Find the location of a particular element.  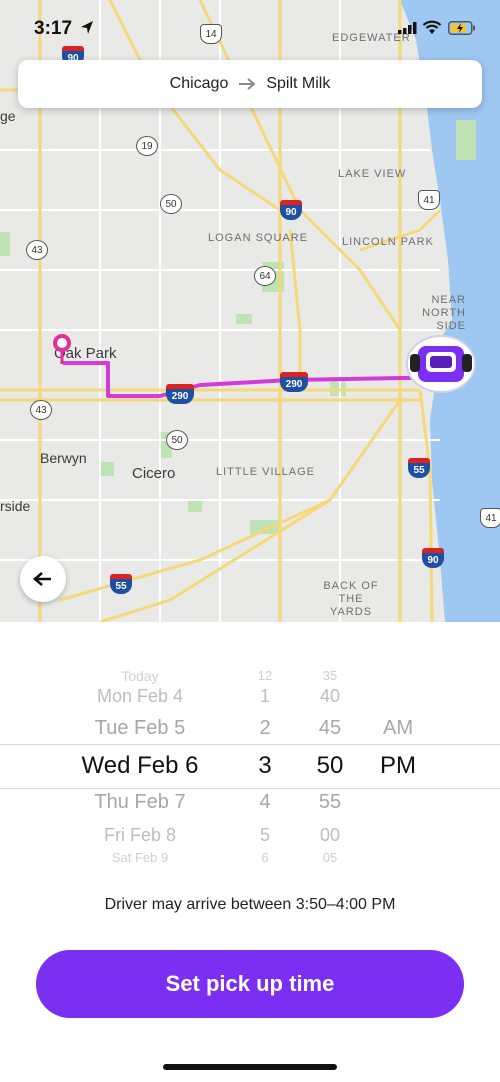

map-label-near-north-side: NEAR NORTH SIDE is located at coordinates (444, 313).